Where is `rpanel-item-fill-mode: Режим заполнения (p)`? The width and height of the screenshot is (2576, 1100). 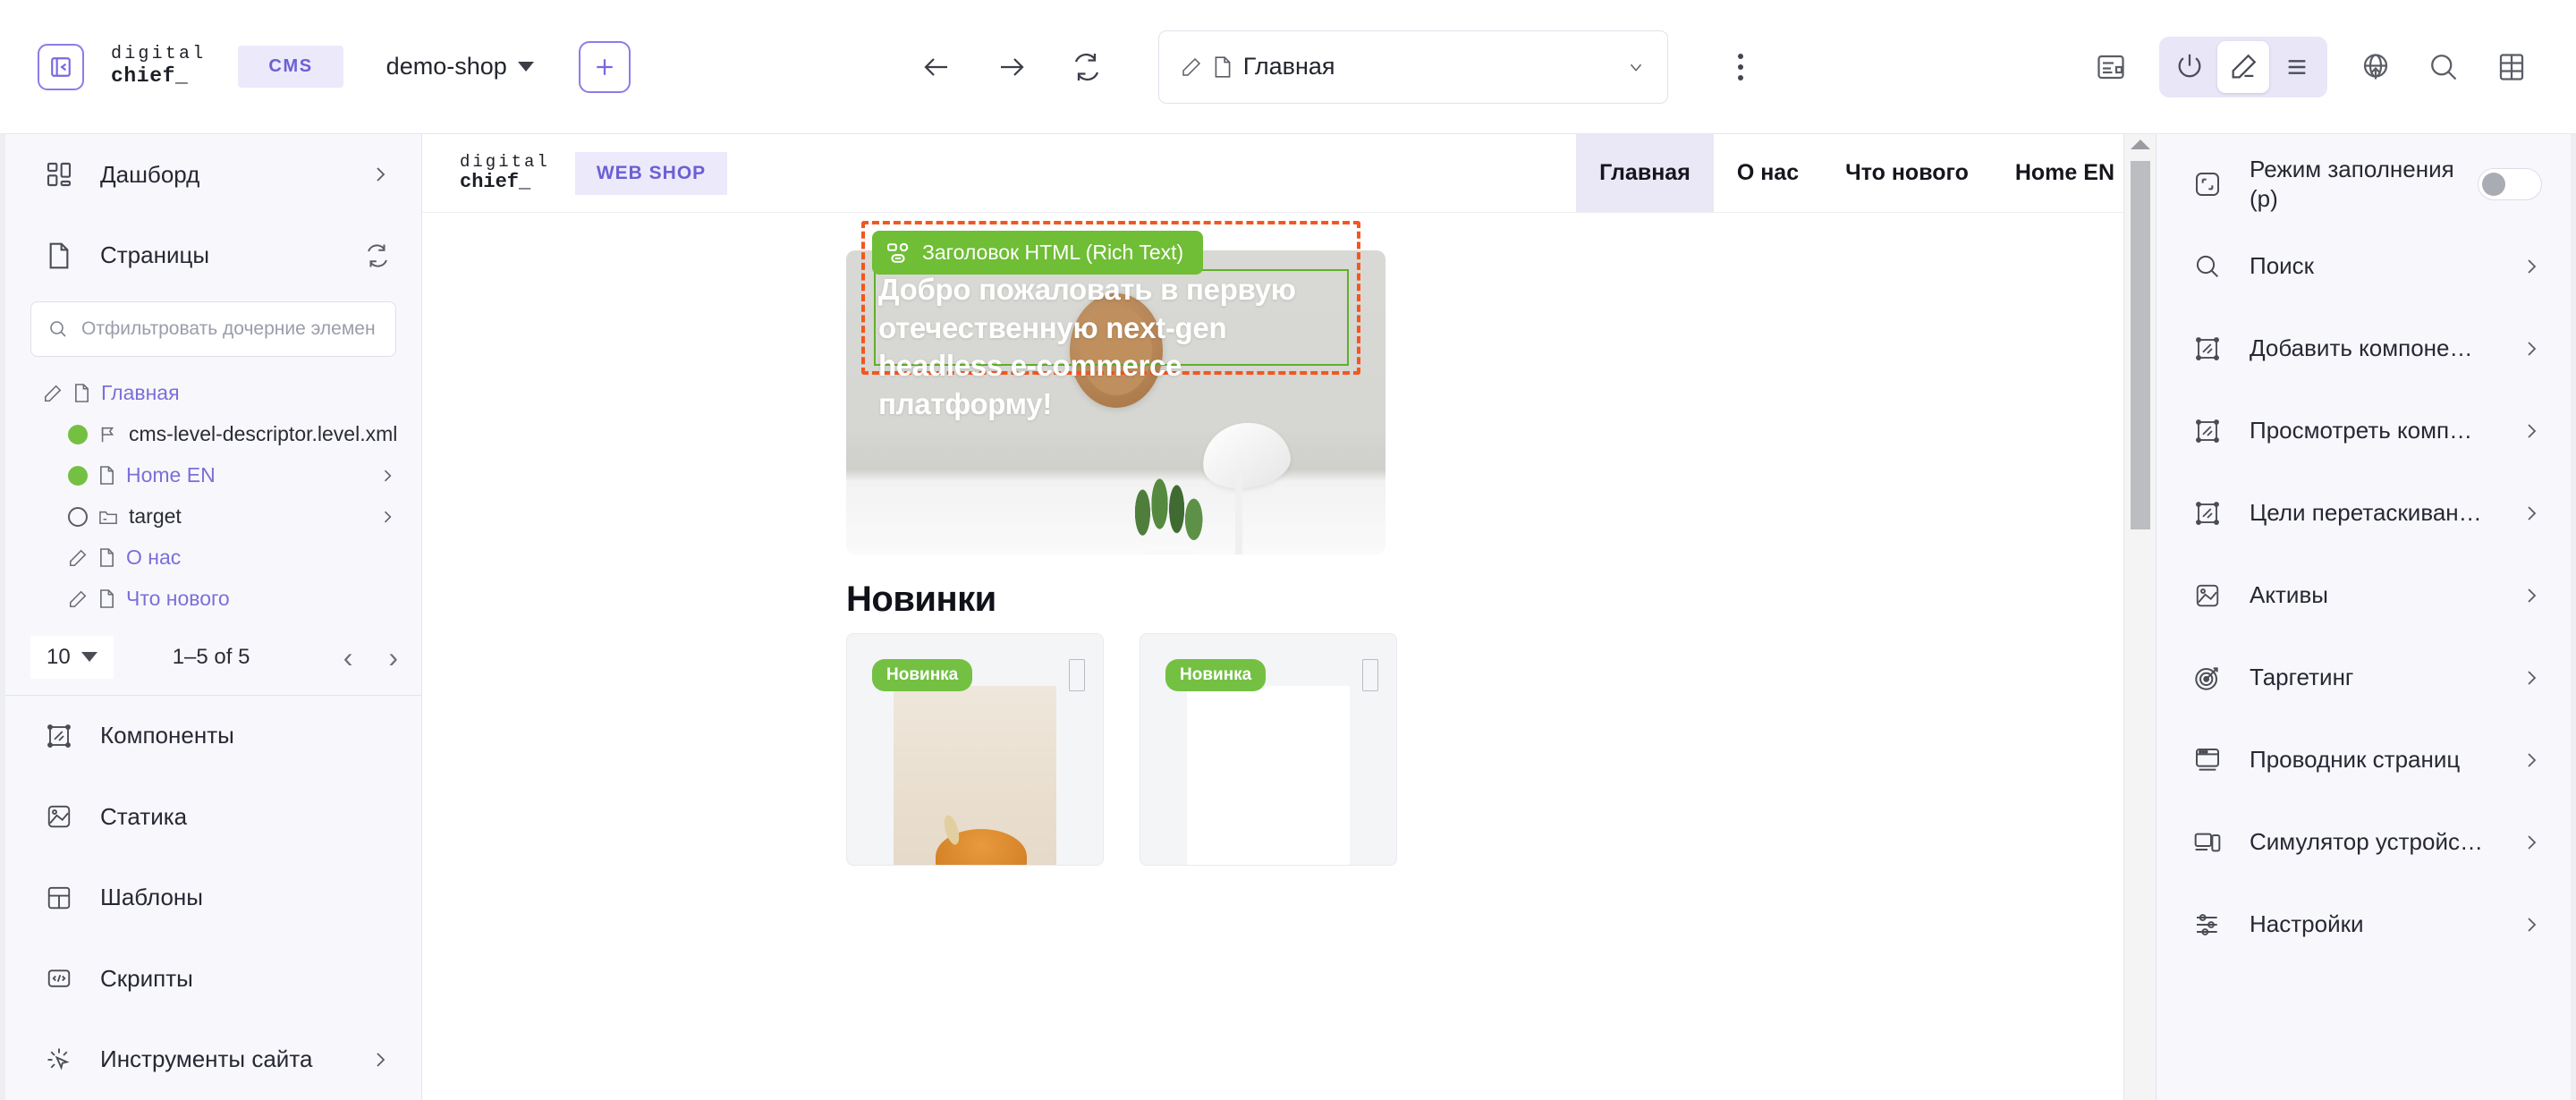 rpanel-item-fill-mode: Режим заполнения (p) is located at coordinates (2364, 184).